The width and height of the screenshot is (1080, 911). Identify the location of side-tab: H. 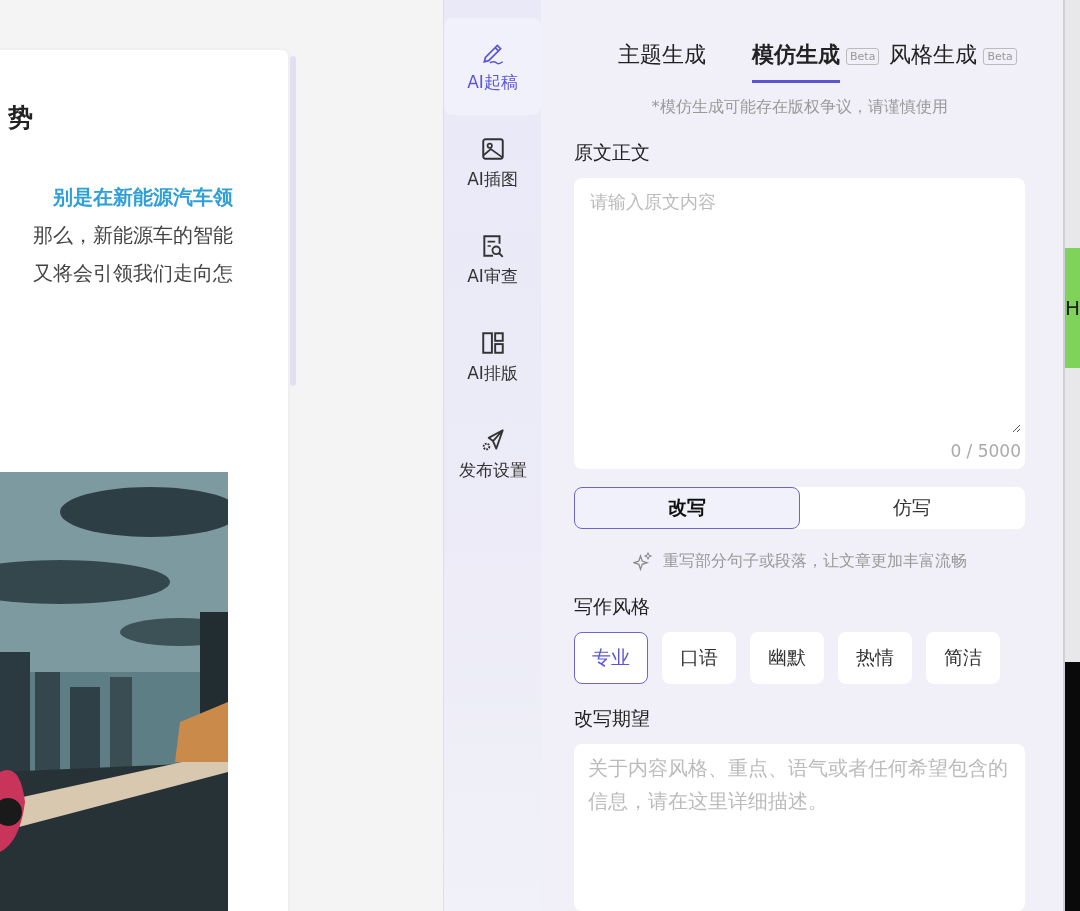
(1072, 308).